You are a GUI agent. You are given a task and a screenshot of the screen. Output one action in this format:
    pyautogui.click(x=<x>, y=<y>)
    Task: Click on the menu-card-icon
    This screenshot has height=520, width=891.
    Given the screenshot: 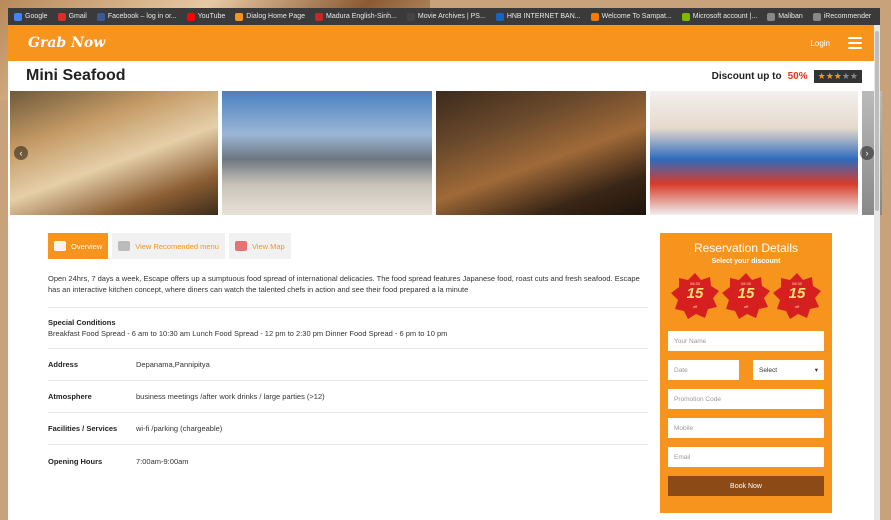 What is the action you would take?
    pyautogui.click(x=124, y=246)
    